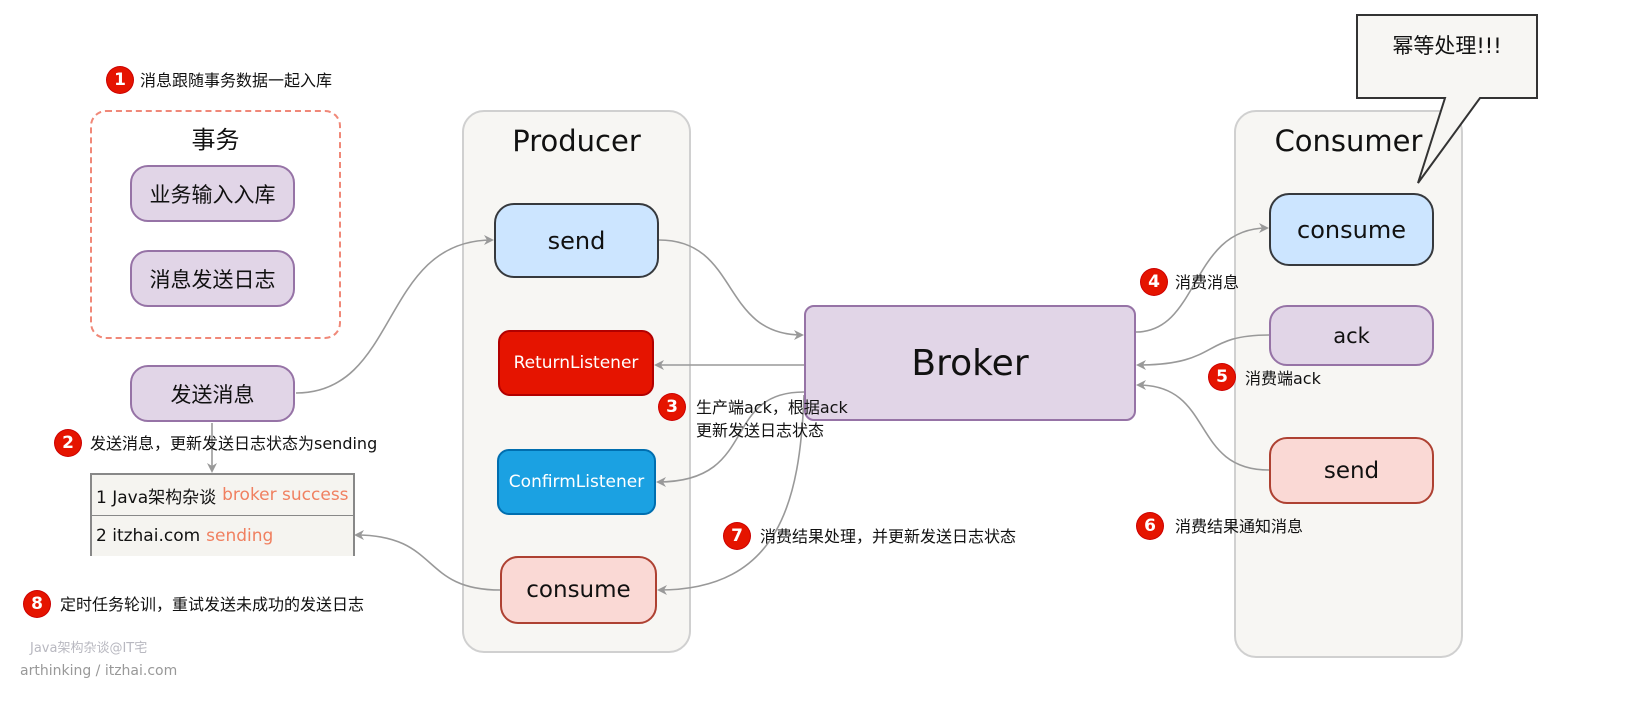 The image size is (1642, 714). Describe the element at coordinates (212, 393) in the screenshot. I see `send-message-box: 发送消息` at that location.